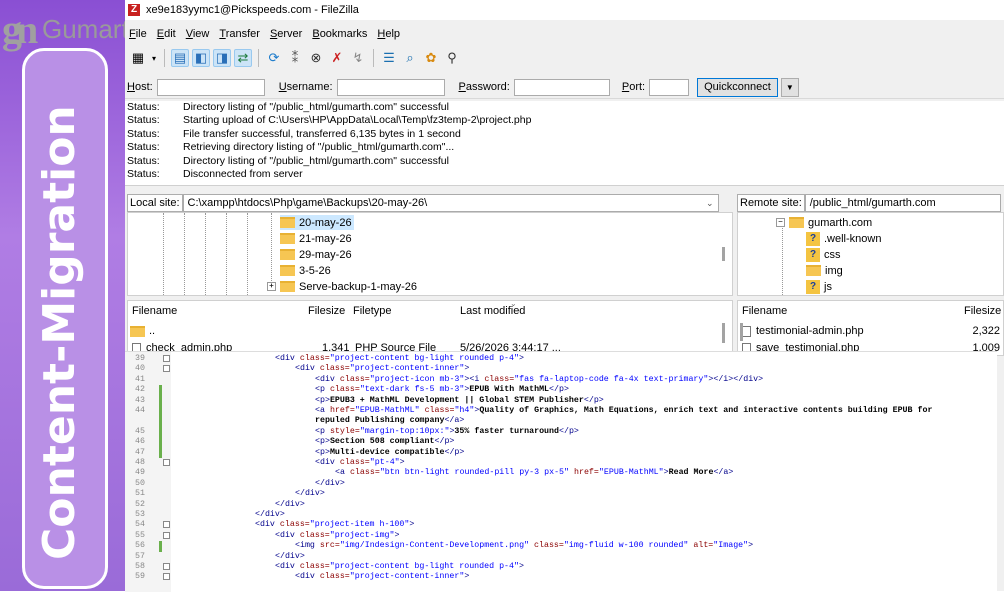 This screenshot has height=592, width=1004. I want to click on local-list-scrollbar, so click(723, 333).